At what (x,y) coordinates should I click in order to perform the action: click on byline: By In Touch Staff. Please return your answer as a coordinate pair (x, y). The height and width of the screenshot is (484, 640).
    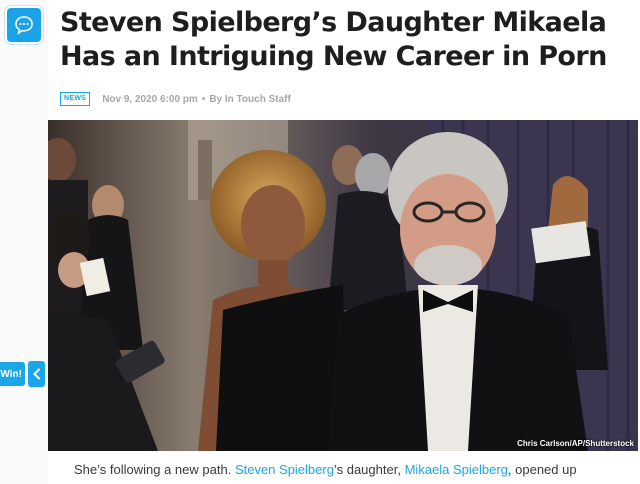
    Looking at the image, I should click on (249, 99).